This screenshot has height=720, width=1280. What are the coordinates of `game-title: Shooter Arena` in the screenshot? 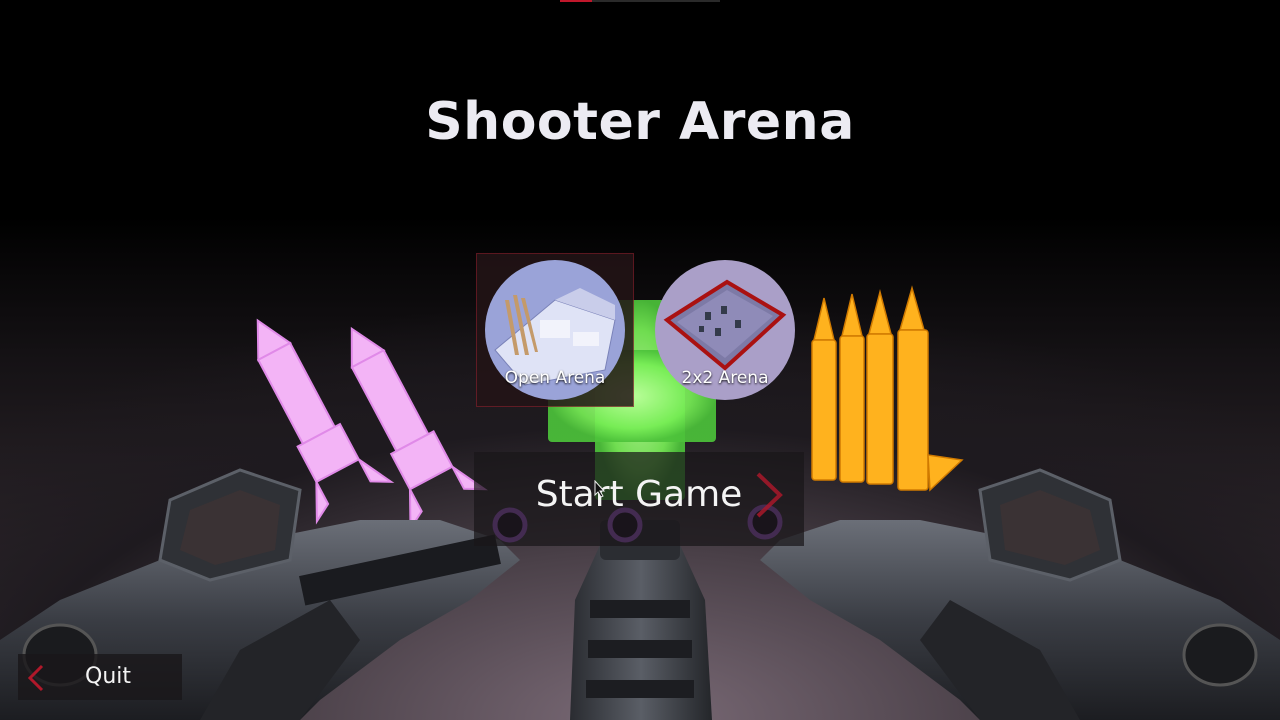 It's located at (640, 122).